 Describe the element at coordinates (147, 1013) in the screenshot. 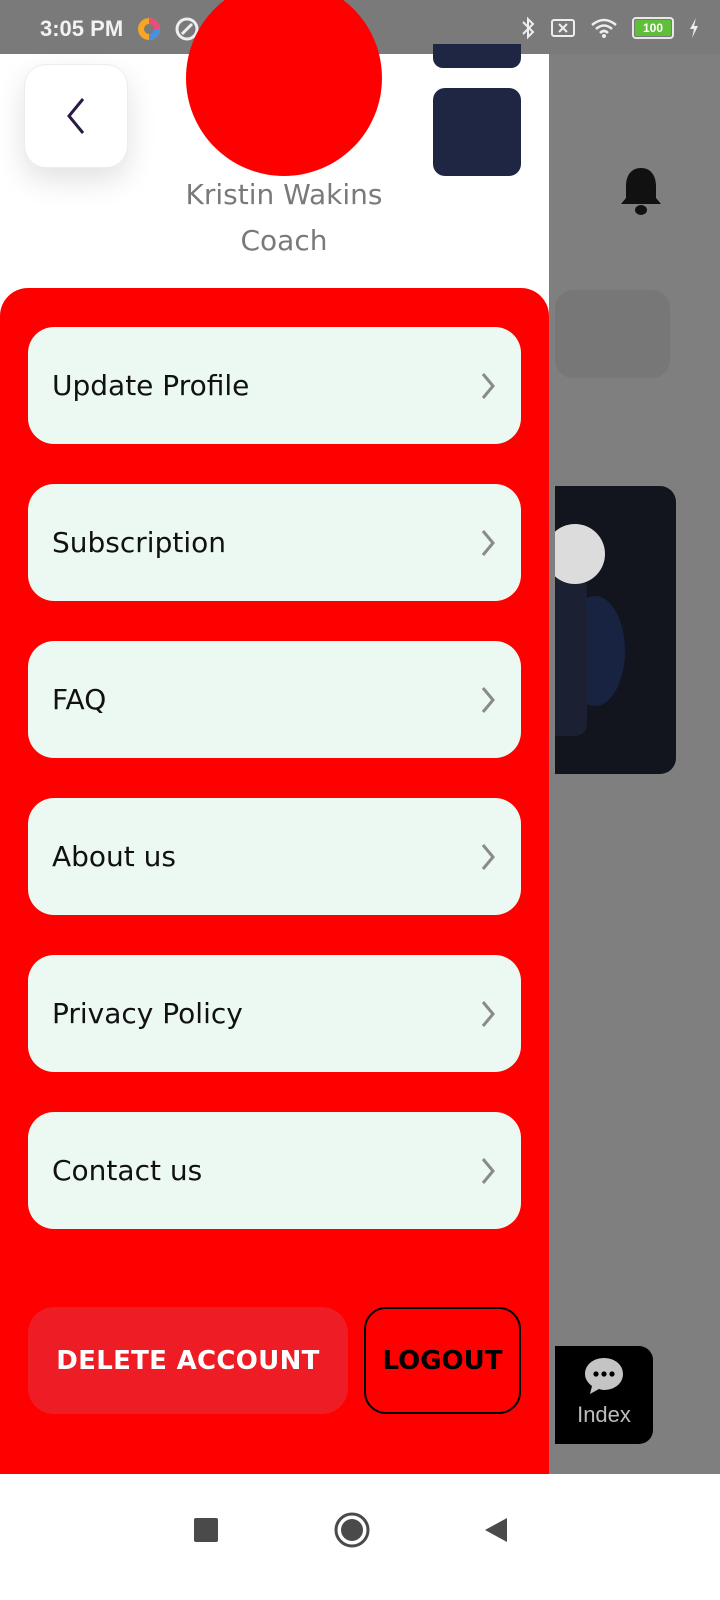

I see `menu-item-label: Privacy Policy` at that location.